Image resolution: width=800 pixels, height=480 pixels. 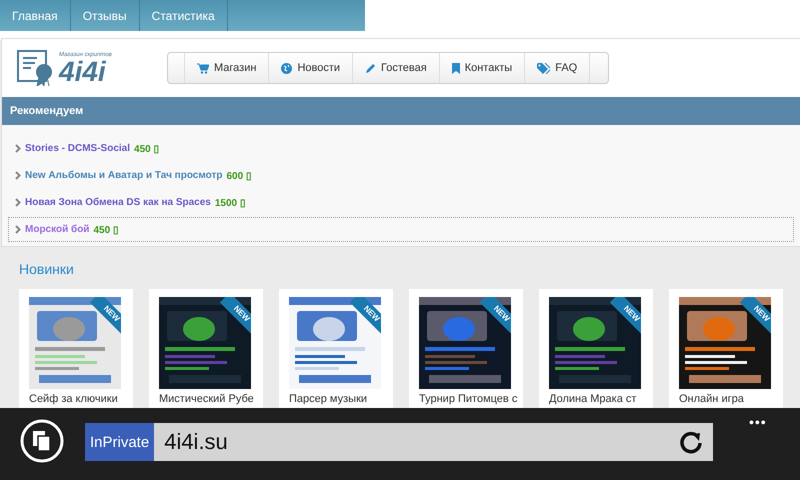 I want to click on inprivate-badge: InPrivate, so click(x=119, y=442).